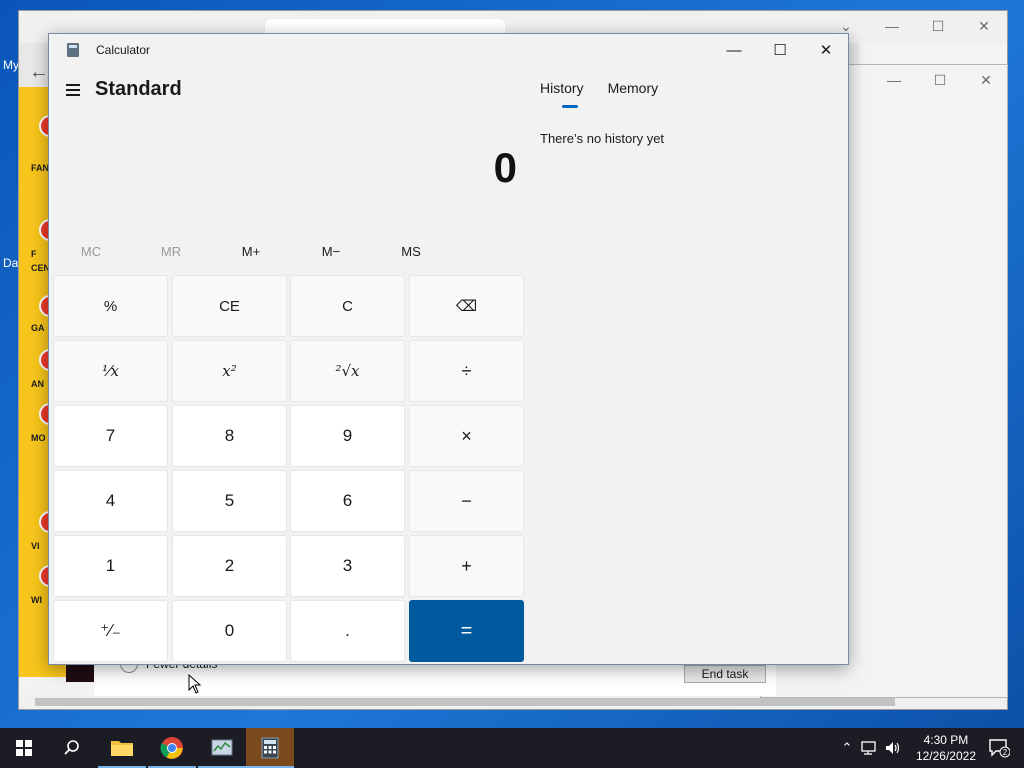 This screenshot has width=1024, height=768. I want to click on mouse-cursor-icon, so click(195, 684).